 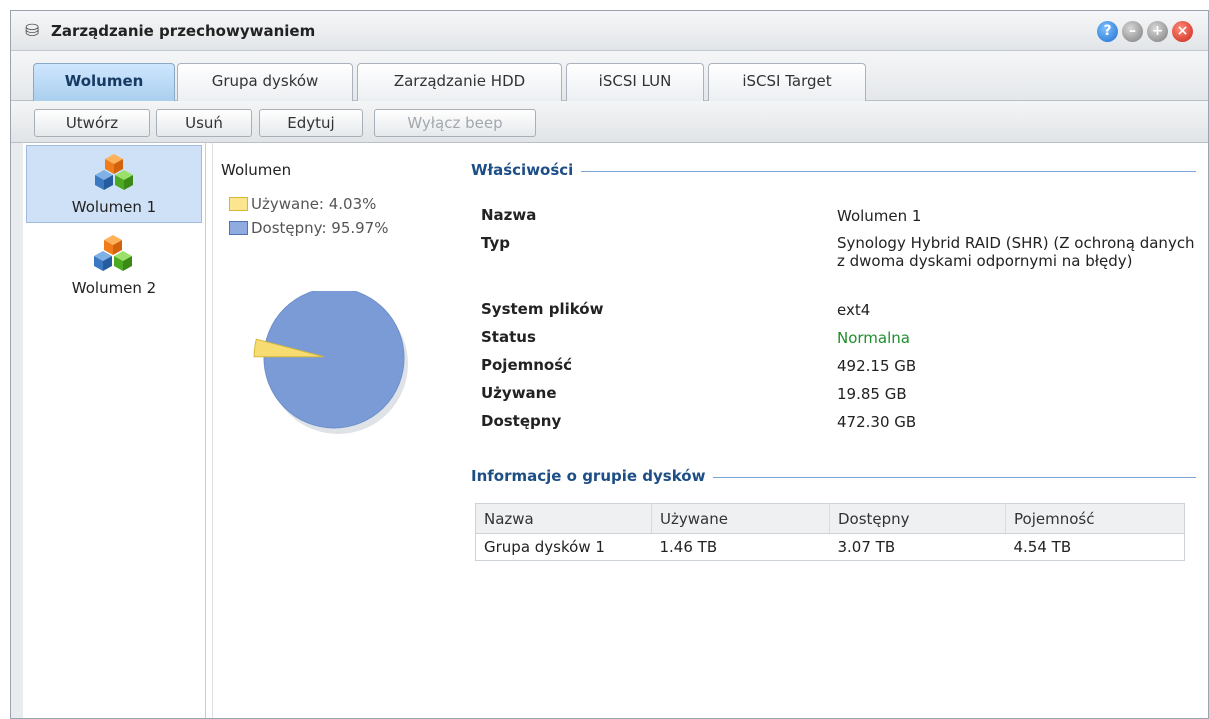 What do you see at coordinates (1157, 31) in the screenshot?
I see `maximize-icon: +` at bounding box center [1157, 31].